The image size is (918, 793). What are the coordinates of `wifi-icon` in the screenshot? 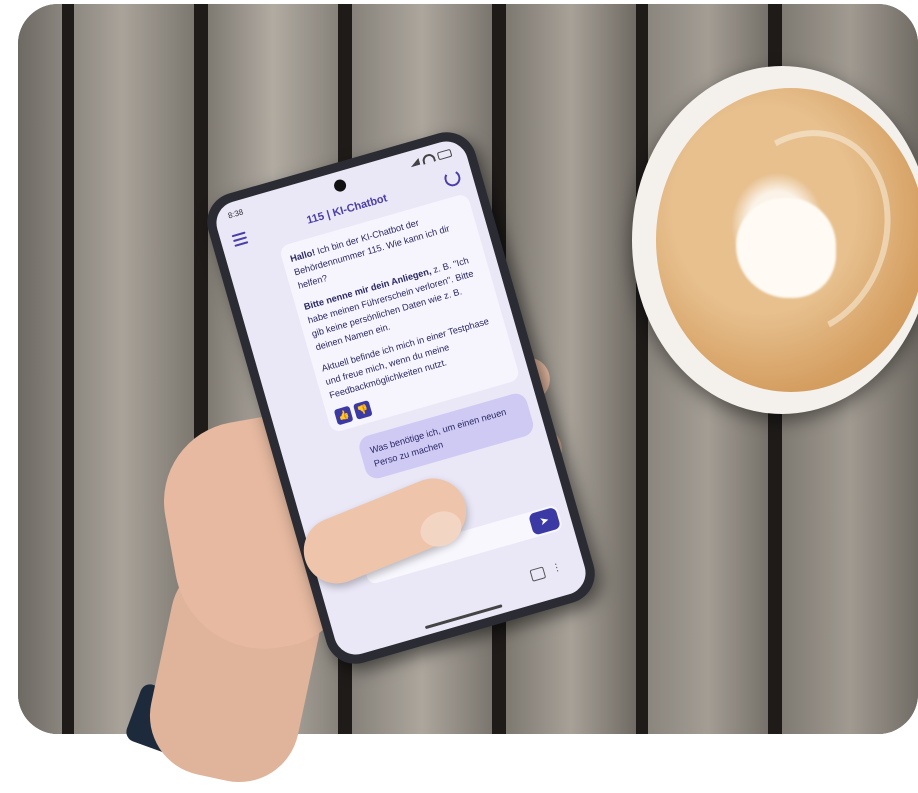 It's located at (429, 158).